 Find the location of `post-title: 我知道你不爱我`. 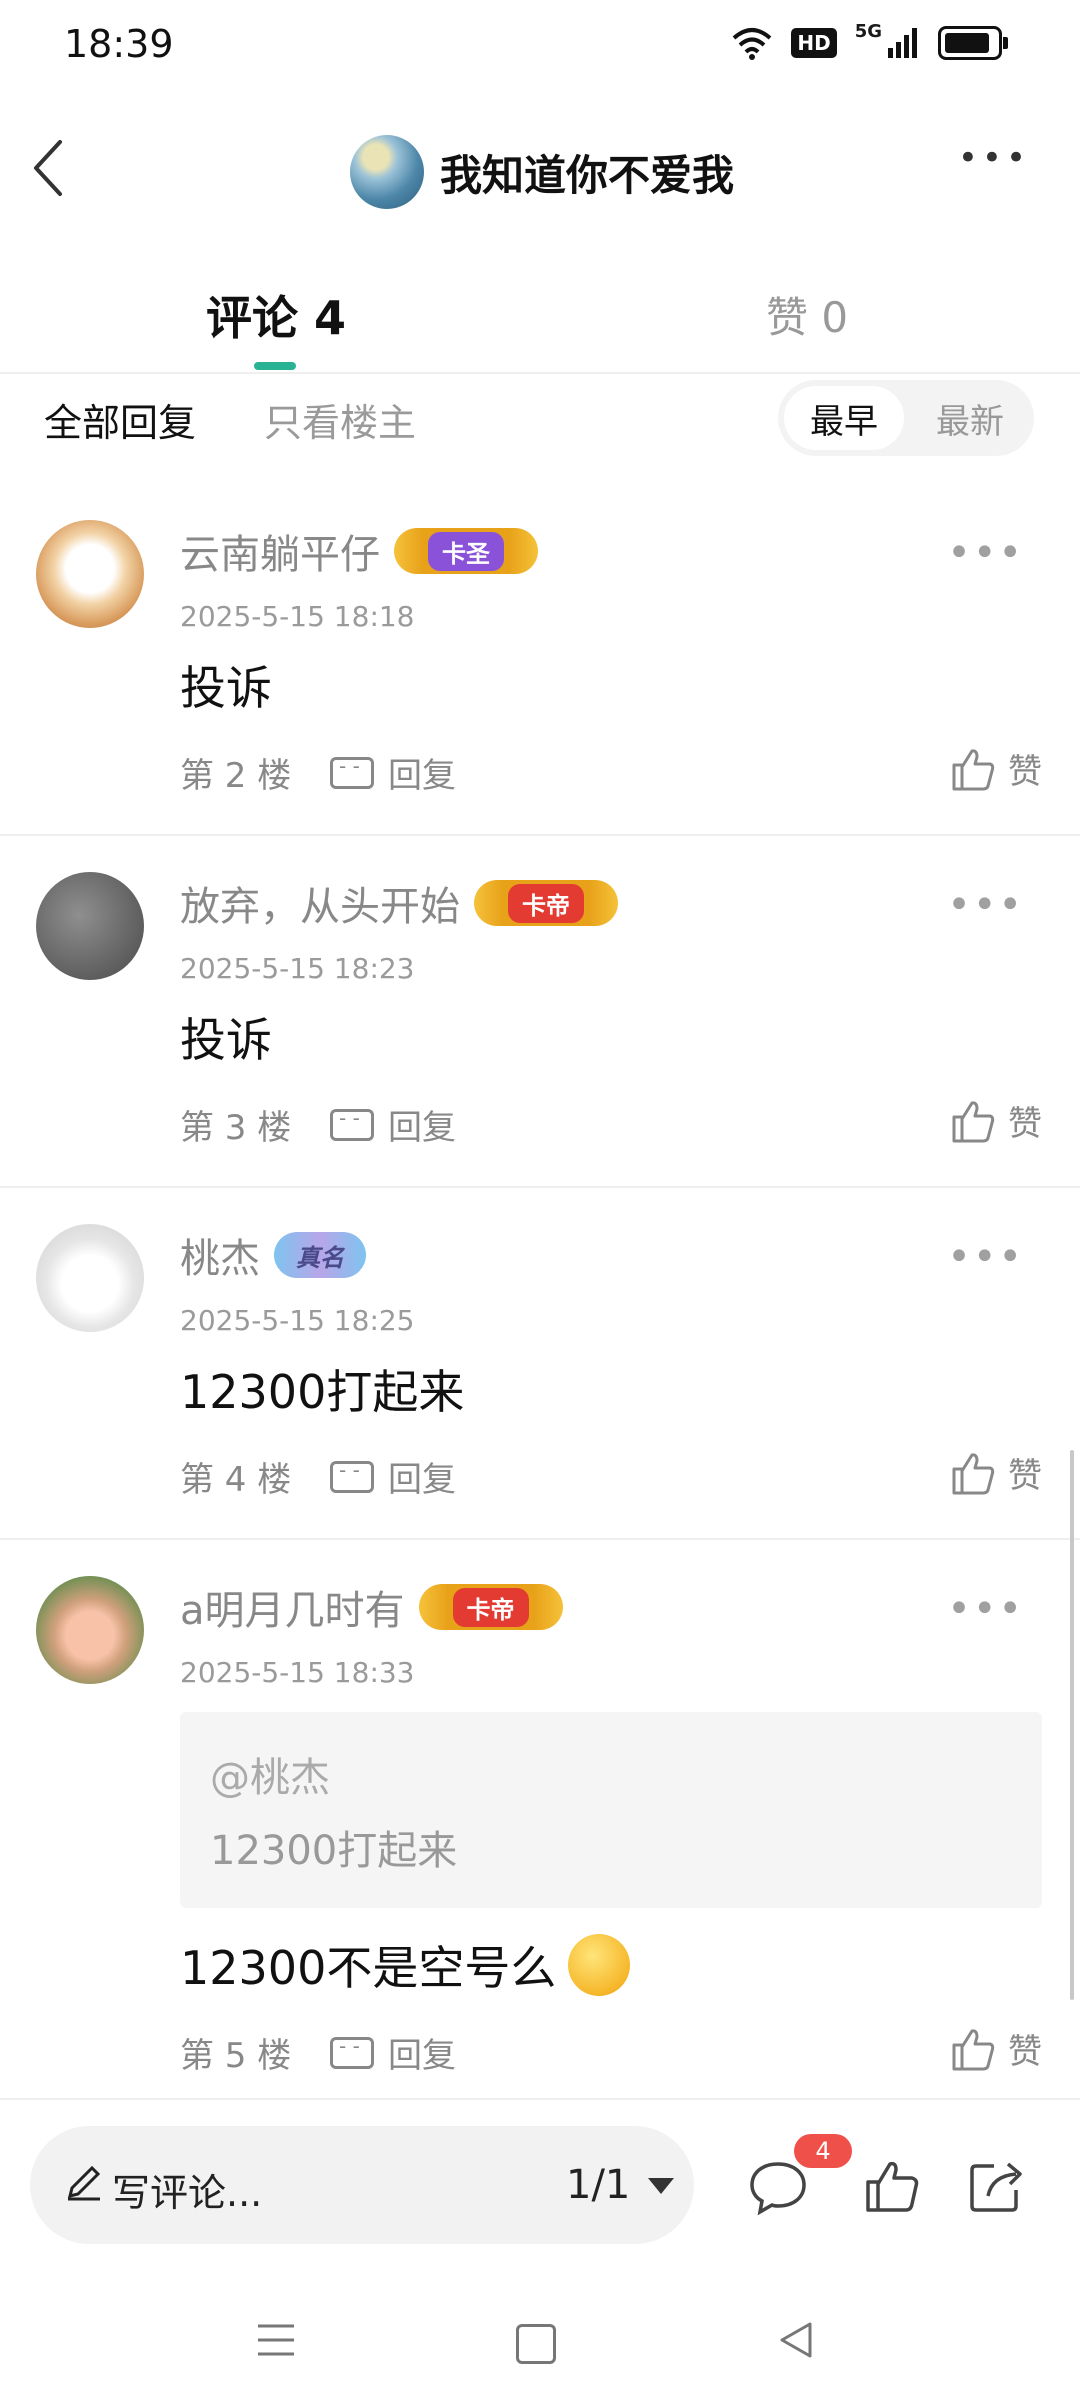

post-title: 我知道你不爱我 is located at coordinates (542, 172).